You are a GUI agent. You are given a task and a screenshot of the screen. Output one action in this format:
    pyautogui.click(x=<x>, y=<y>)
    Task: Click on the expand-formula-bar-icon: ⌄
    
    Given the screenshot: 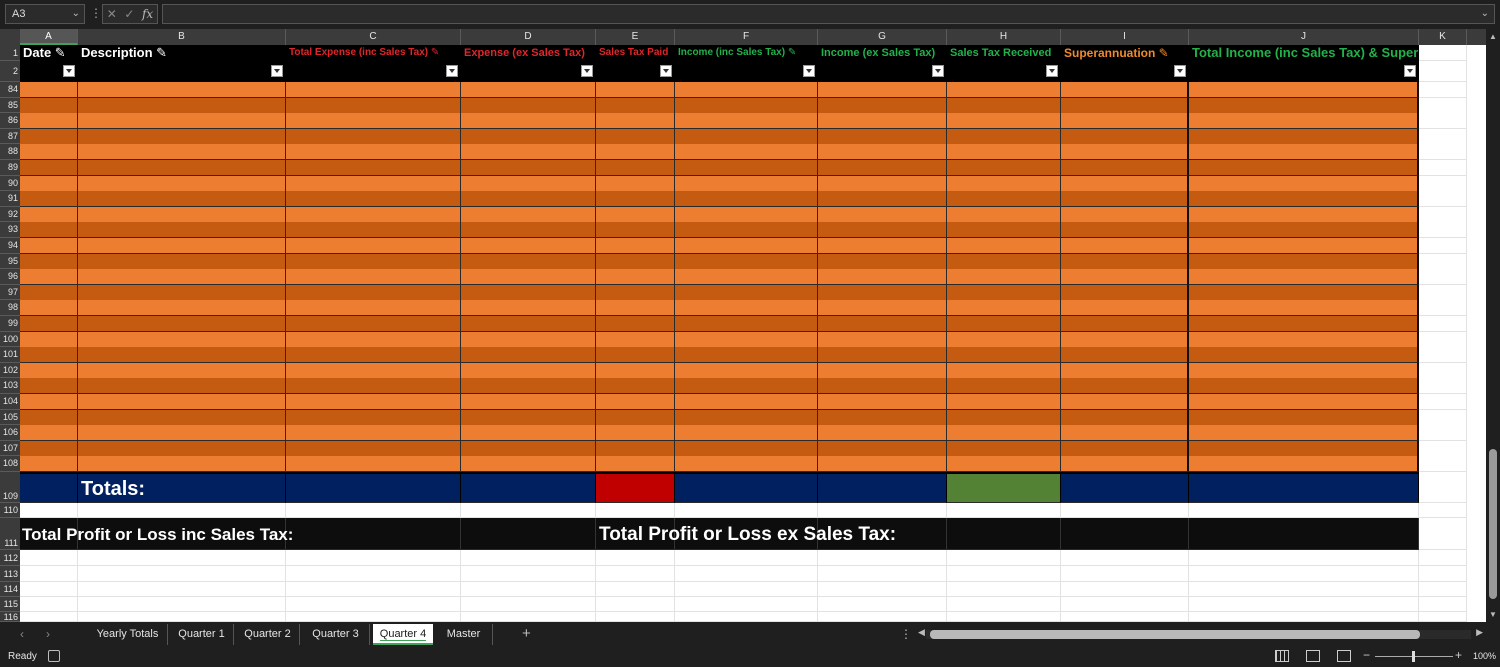 What is the action you would take?
    pyautogui.click(x=1485, y=13)
    